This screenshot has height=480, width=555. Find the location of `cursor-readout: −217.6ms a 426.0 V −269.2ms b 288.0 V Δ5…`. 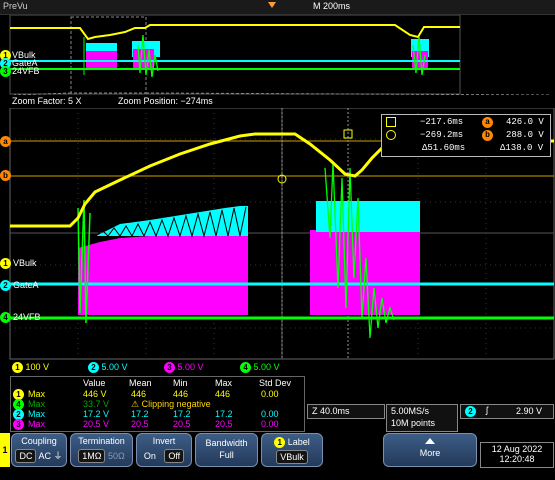

cursor-readout: −217.6ms a 426.0 V −269.2ms b 288.0 V Δ5… is located at coordinates (466, 135).